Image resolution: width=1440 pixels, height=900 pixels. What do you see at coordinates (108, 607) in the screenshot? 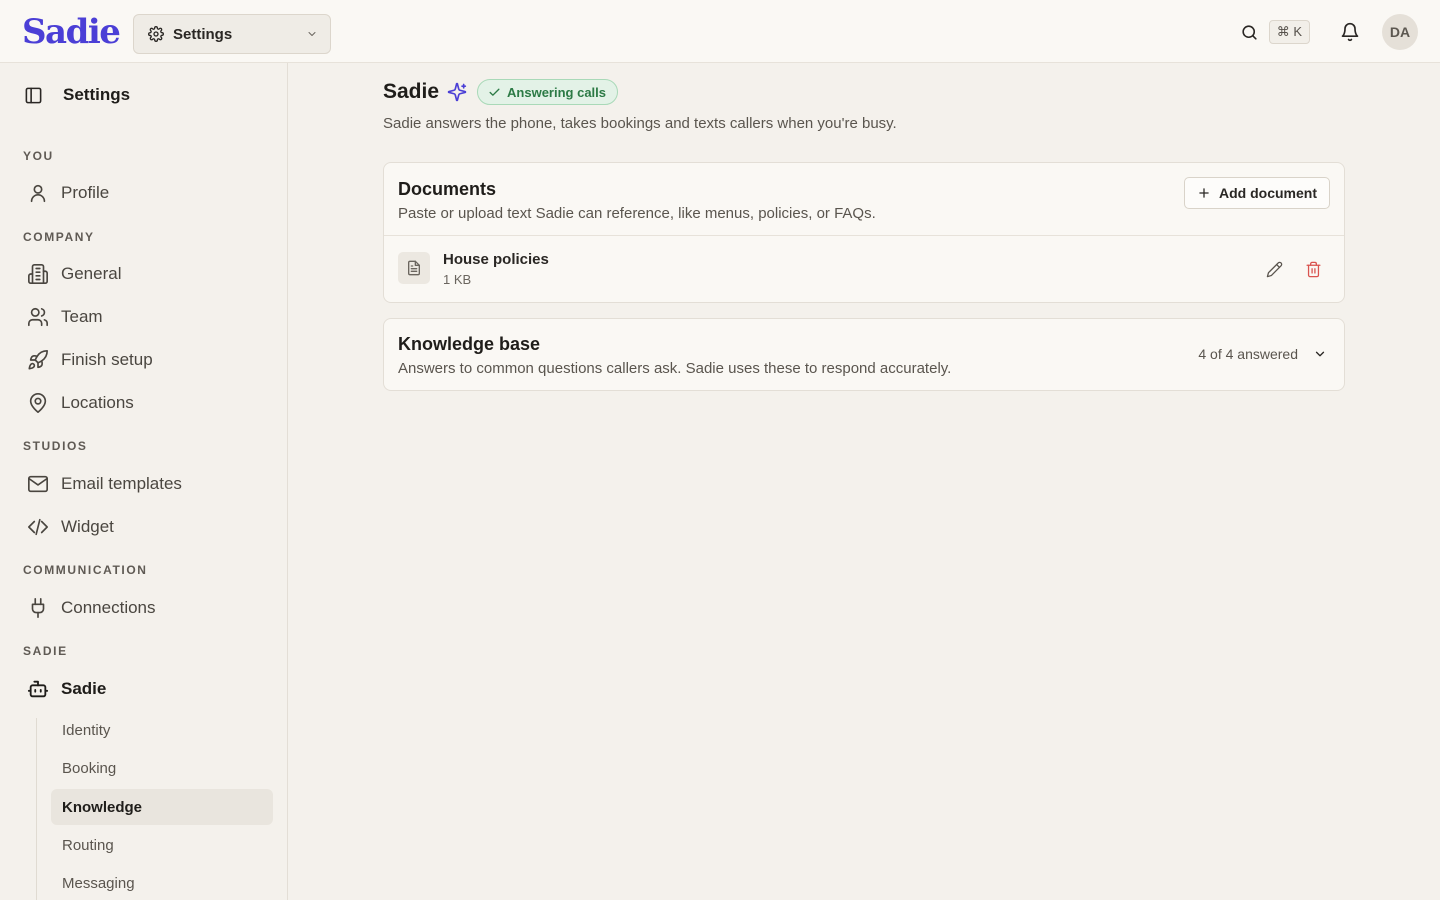
I see `sidebar-item-label: Connections` at bounding box center [108, 607].